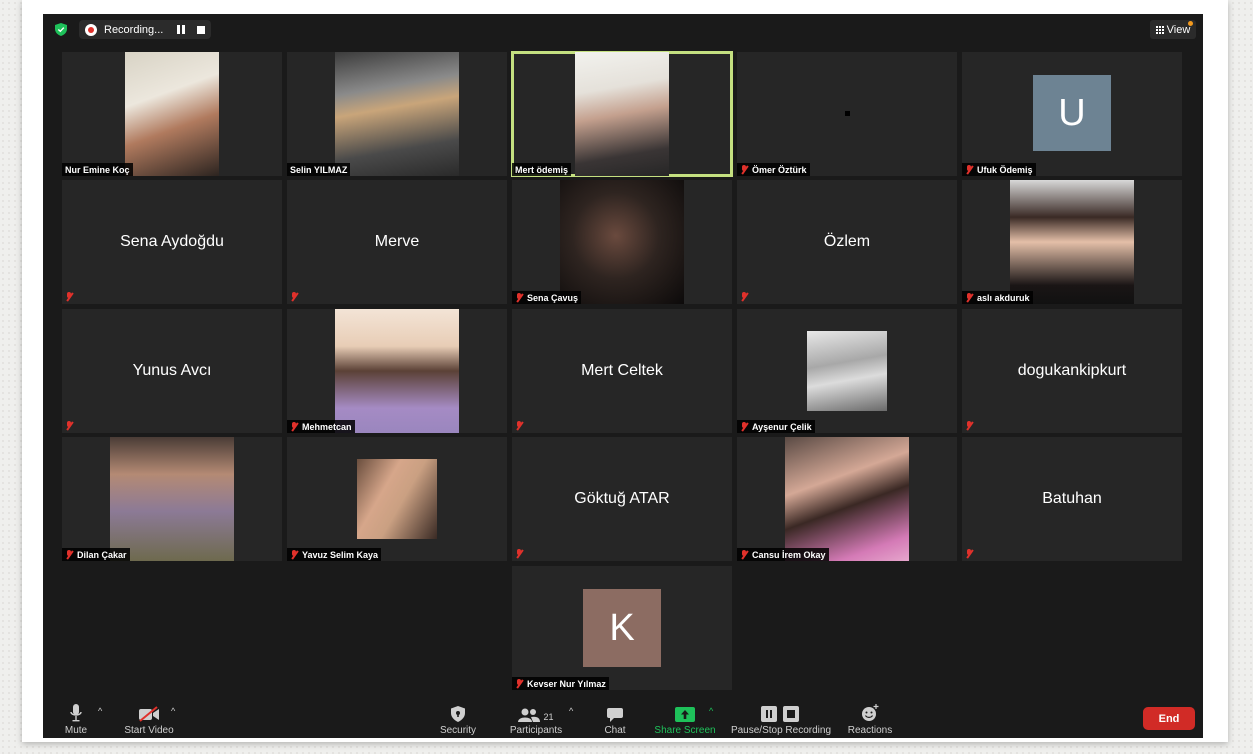 The image size is (1253, 754). I want to click on participant-tile: Cansu İrem Okay, so click(847, 499).